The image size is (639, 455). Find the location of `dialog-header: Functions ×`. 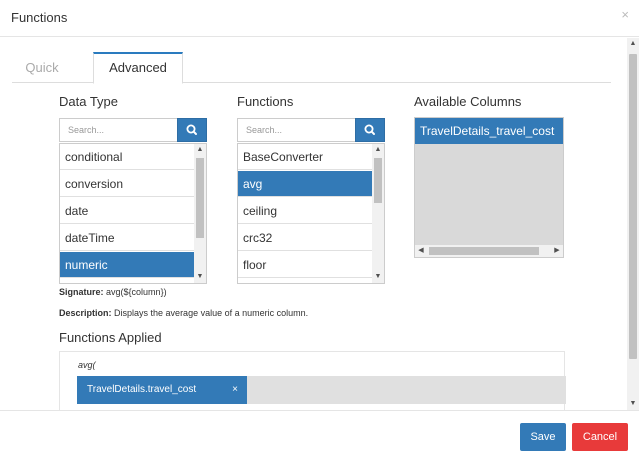

dialog-header: Functions × is located at coordinates (319, 18).